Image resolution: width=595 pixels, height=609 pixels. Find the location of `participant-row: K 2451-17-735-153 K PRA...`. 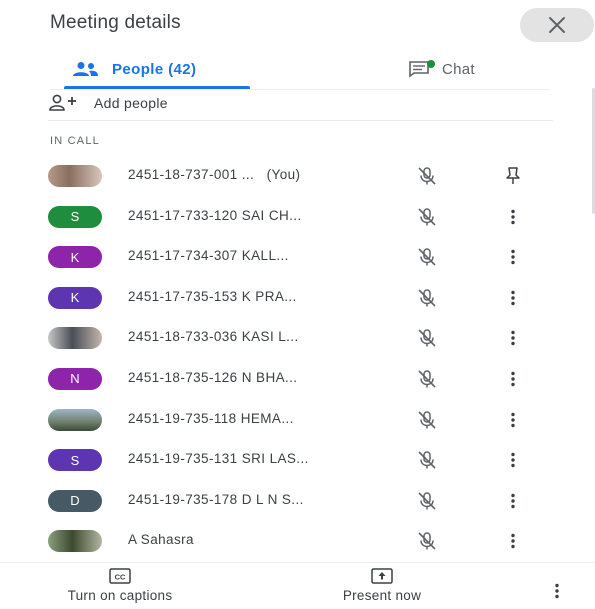

participant-row: K 2451-17-735-153 K PRA... is located at coordinates (297, 298).